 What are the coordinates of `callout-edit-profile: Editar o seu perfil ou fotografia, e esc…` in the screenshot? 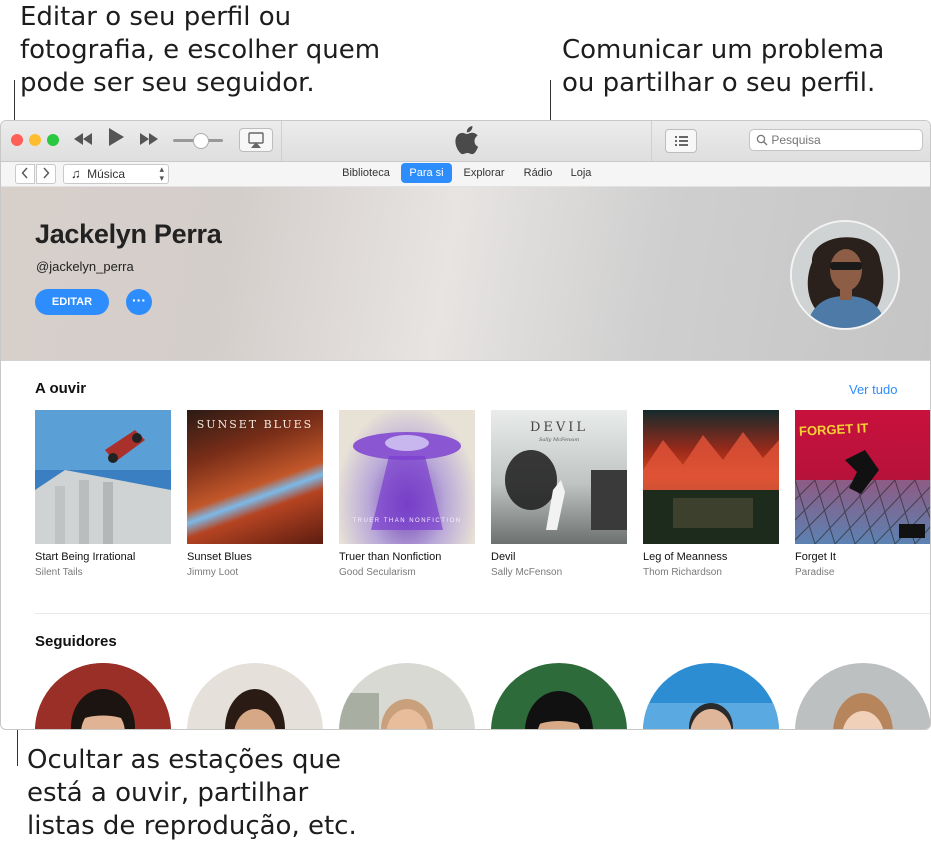 It's located at (200, 50).